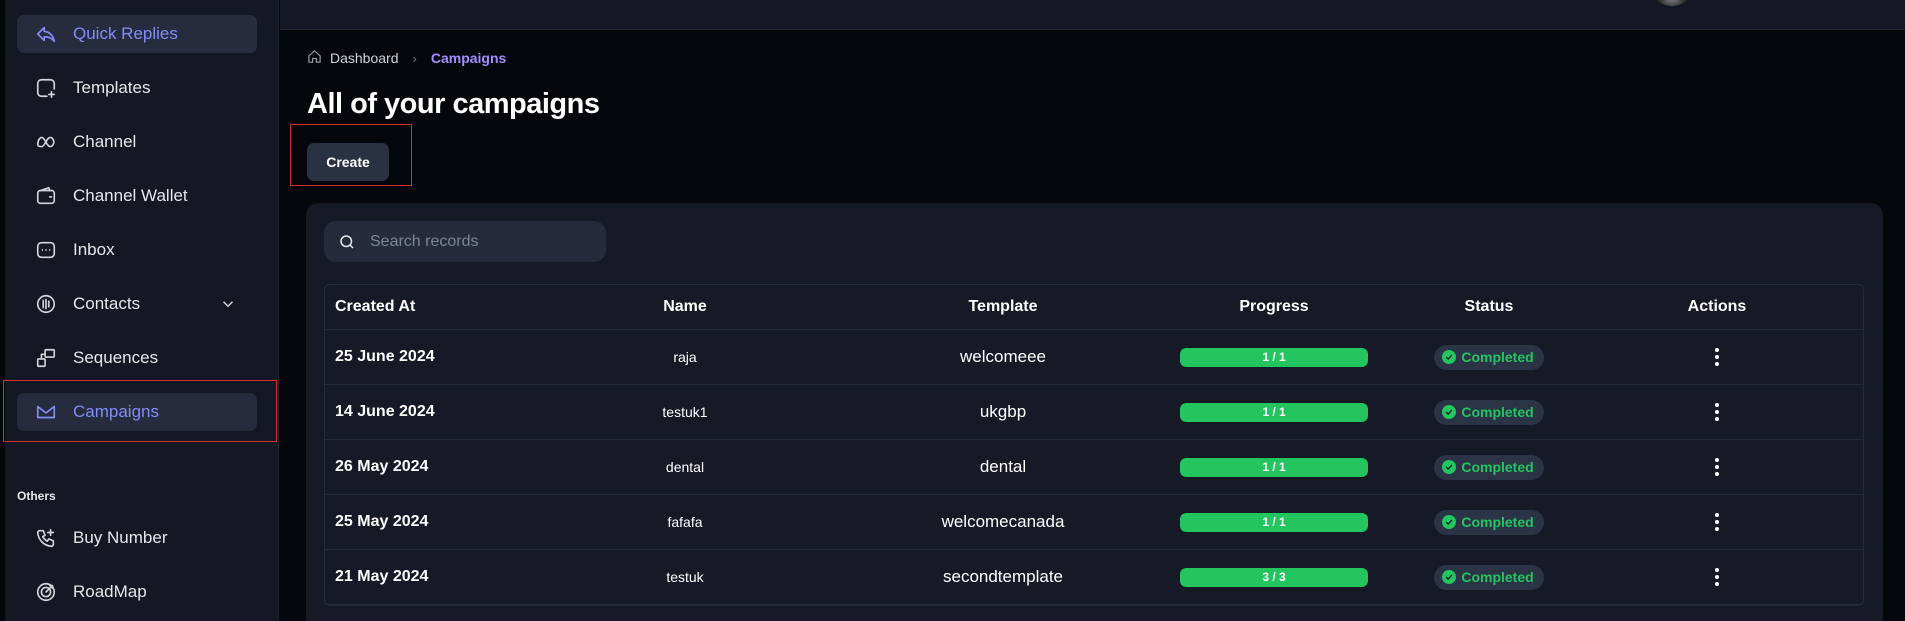 The width and height of the screenshot is (1905, 621). Describe the element at coordinates (1672, 3) in the screenshot. I see `avatar` at that location.